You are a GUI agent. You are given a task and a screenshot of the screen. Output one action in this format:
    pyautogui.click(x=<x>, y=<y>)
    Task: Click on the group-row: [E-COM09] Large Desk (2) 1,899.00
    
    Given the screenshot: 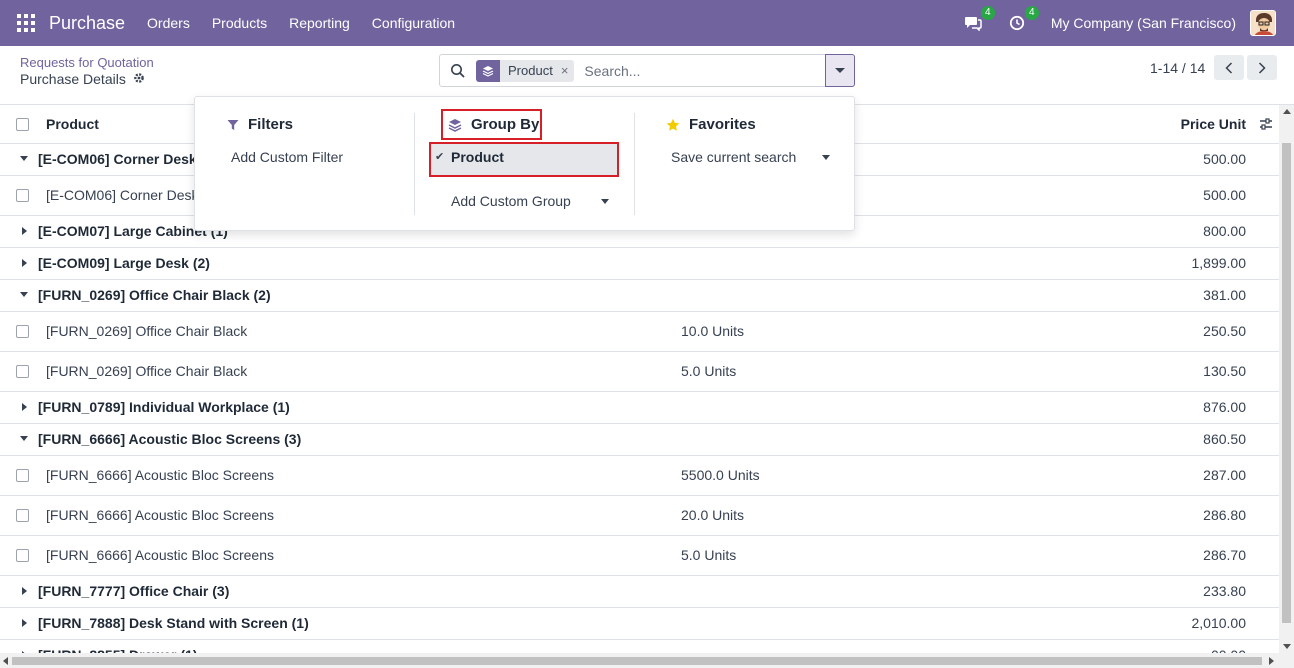 What is the action you would take?
    pyautogui.click(x=639, y=264)
    